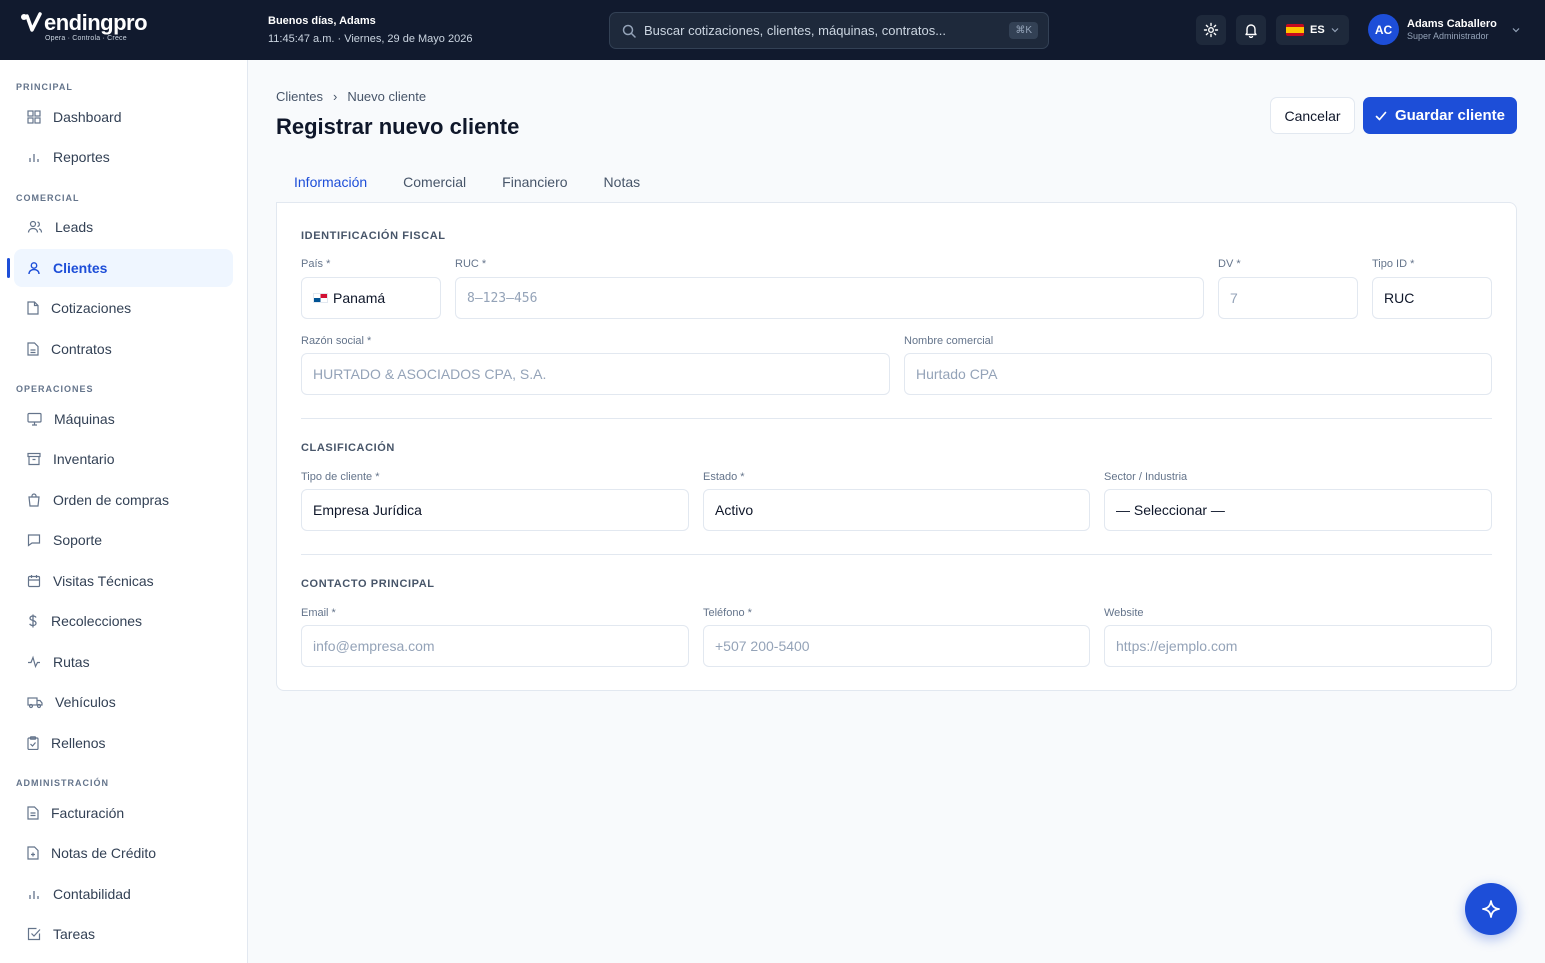 The width and height of the screenshot is (1545, 963). Describe the element at coordinates (340, 477) in the screenshot. I see `tipo-cliente-label: Tipo de cliente *` at that location.